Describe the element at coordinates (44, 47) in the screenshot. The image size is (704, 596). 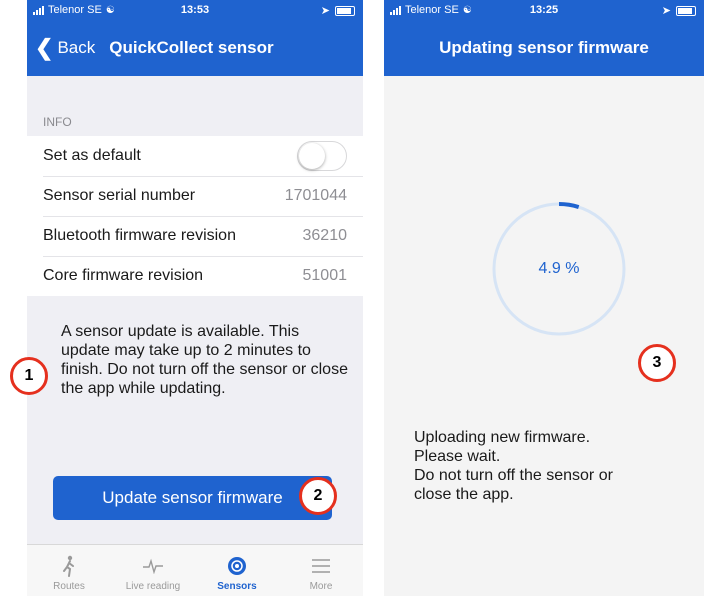
I see `chevron-left-icon: ❮` at that location.